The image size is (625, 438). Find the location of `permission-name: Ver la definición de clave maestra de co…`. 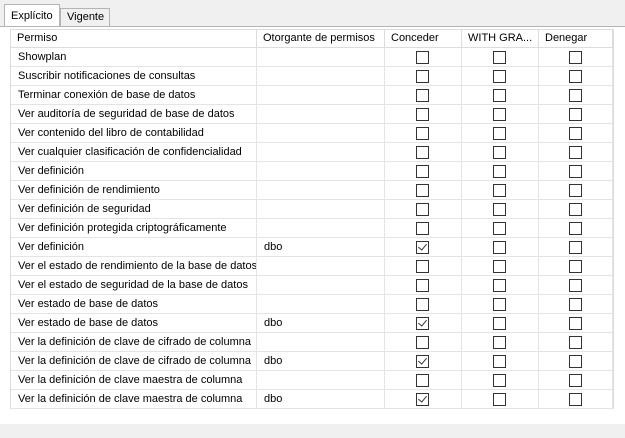

permission-name: Ver la definición de clave maestra de co… is located at coordinates (134, 399).